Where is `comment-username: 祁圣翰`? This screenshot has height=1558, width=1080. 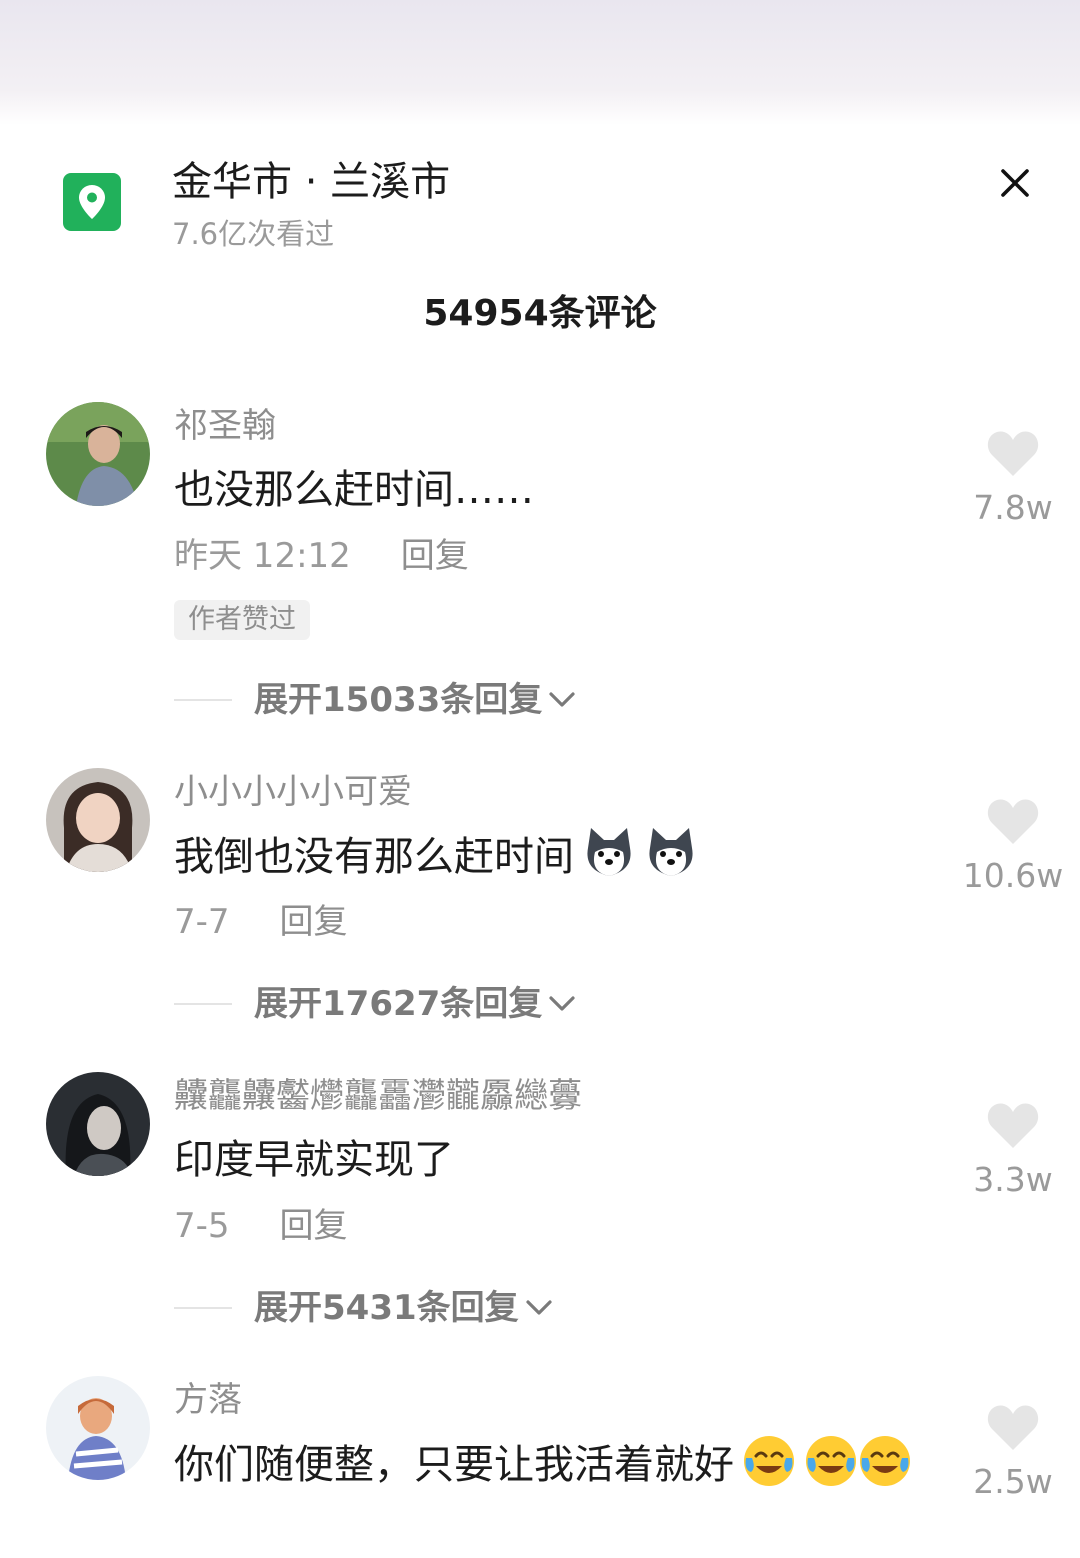 comment-username: 祁圣翰 is located at coordinates (225, 426).